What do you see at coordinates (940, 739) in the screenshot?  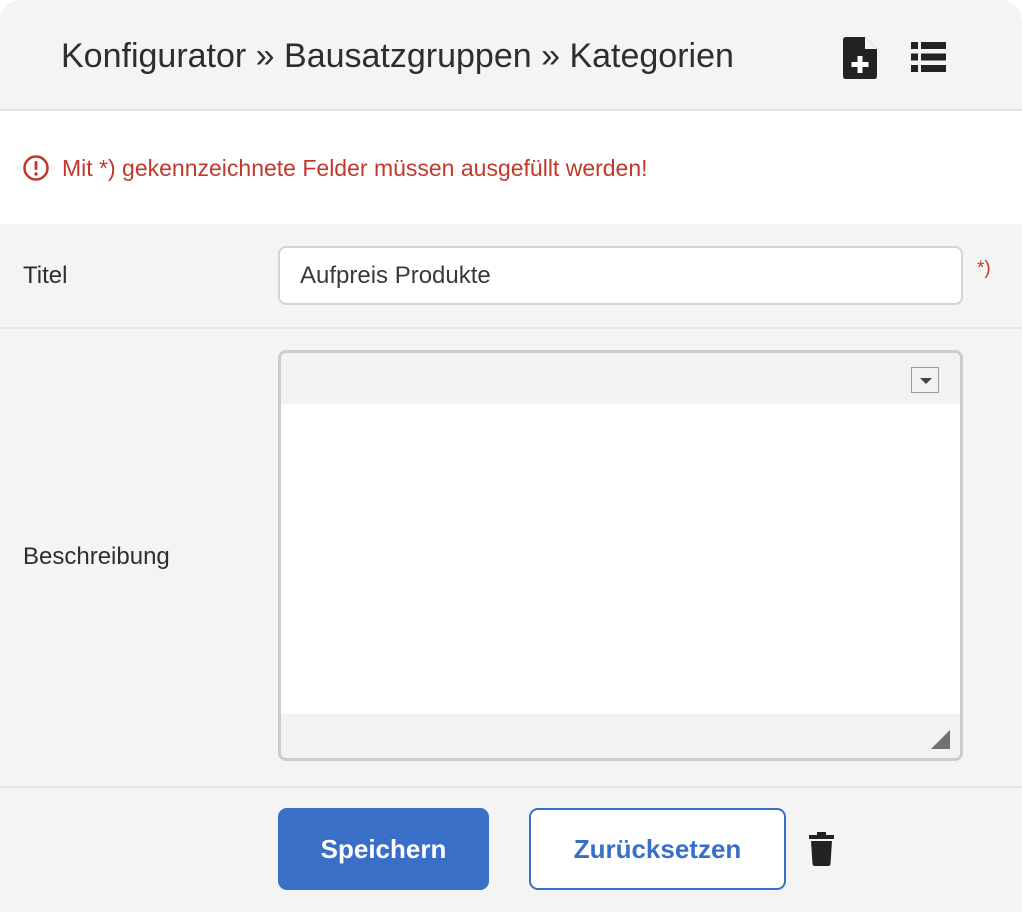 I see `resize-handle` at bounding box center [940, 739].